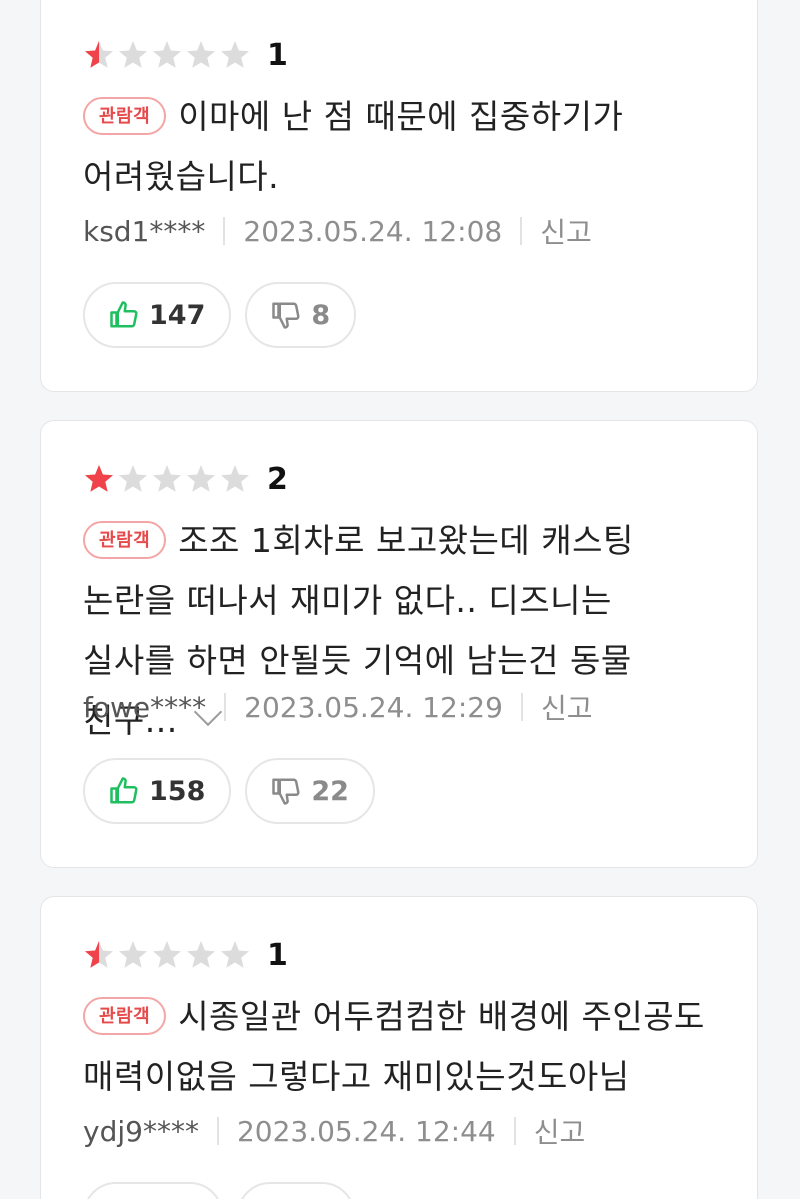 The height and width of the screenshot is (1199, 800). Describe the element at coordinates (296, 1190) in the screenshot. I see `dislike-button` at that location.